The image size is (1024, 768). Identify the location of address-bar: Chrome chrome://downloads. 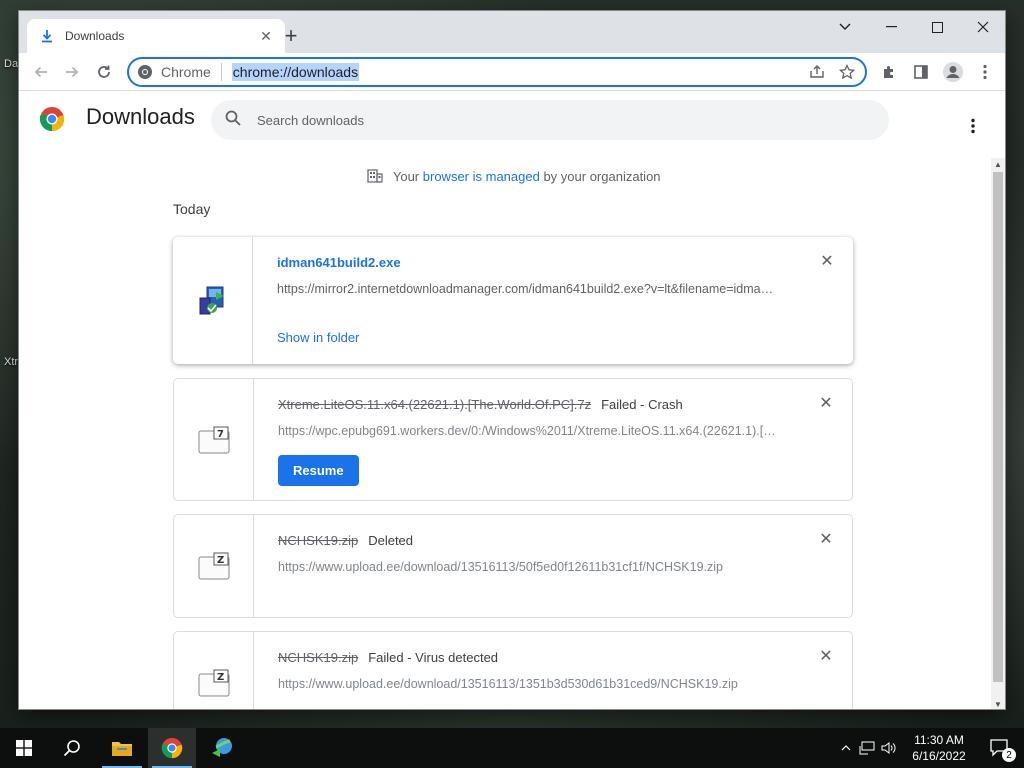
(497, 72).